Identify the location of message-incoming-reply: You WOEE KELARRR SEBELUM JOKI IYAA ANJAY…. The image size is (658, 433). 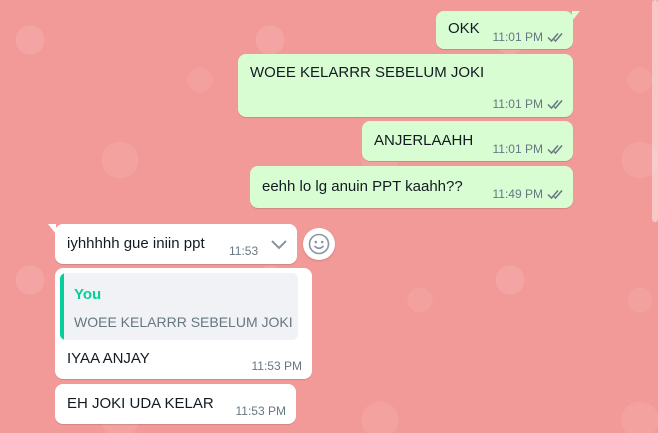
(183, 323).